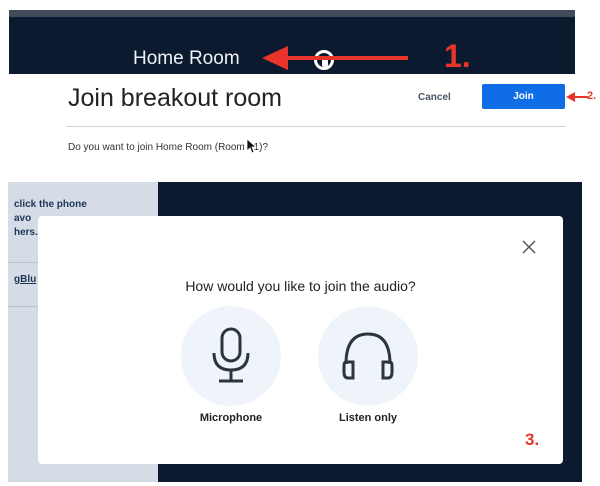 This screenshot has height=486, width=600. I want to click on listen-only-option-button, so click(368, 356).